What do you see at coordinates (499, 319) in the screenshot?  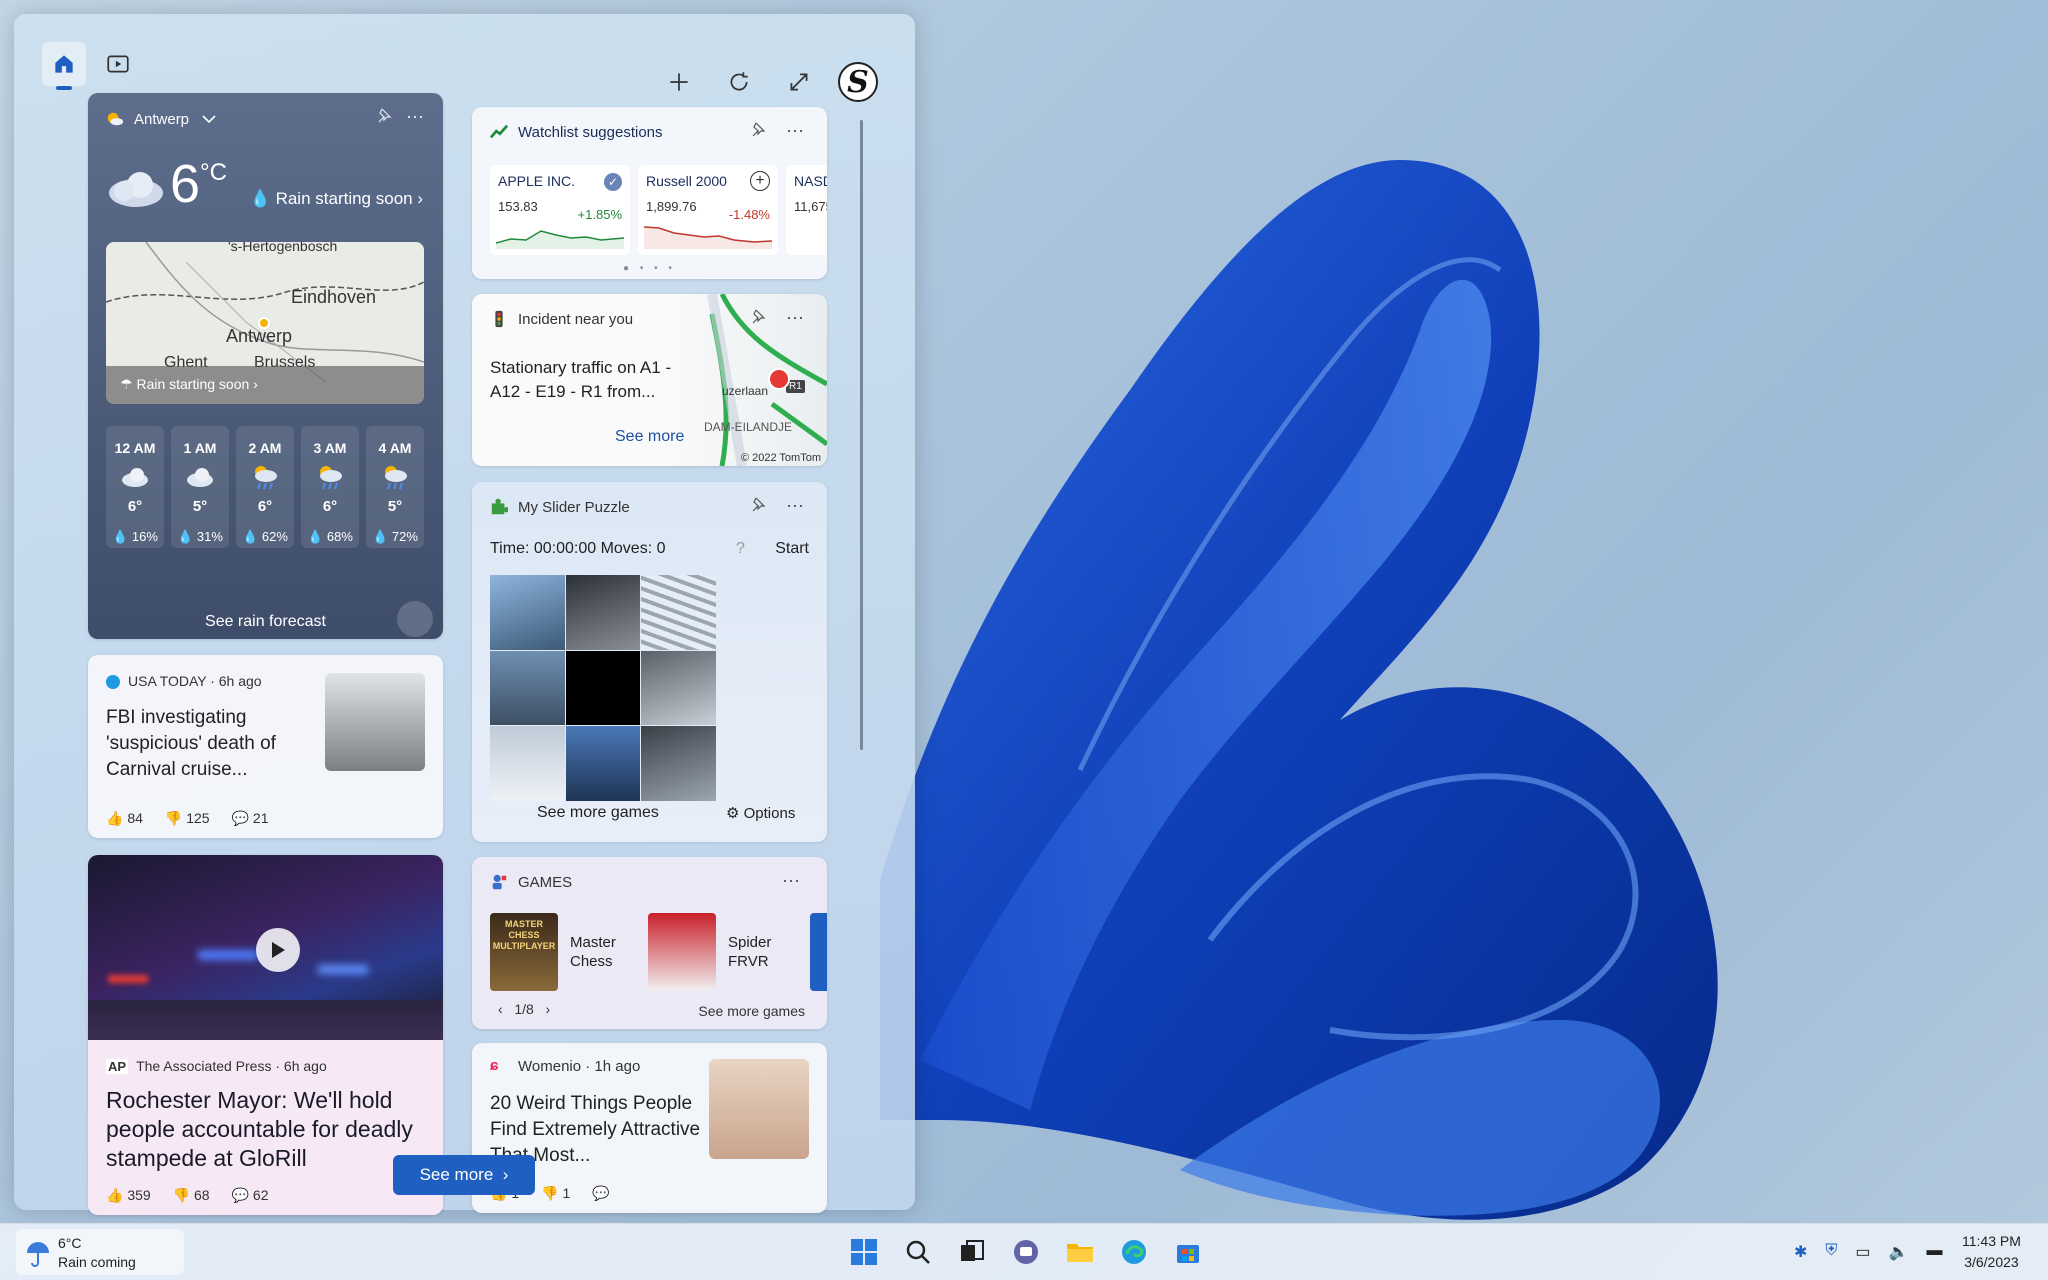 I see `traffic-light-icon` at bounding box center [499, 319].